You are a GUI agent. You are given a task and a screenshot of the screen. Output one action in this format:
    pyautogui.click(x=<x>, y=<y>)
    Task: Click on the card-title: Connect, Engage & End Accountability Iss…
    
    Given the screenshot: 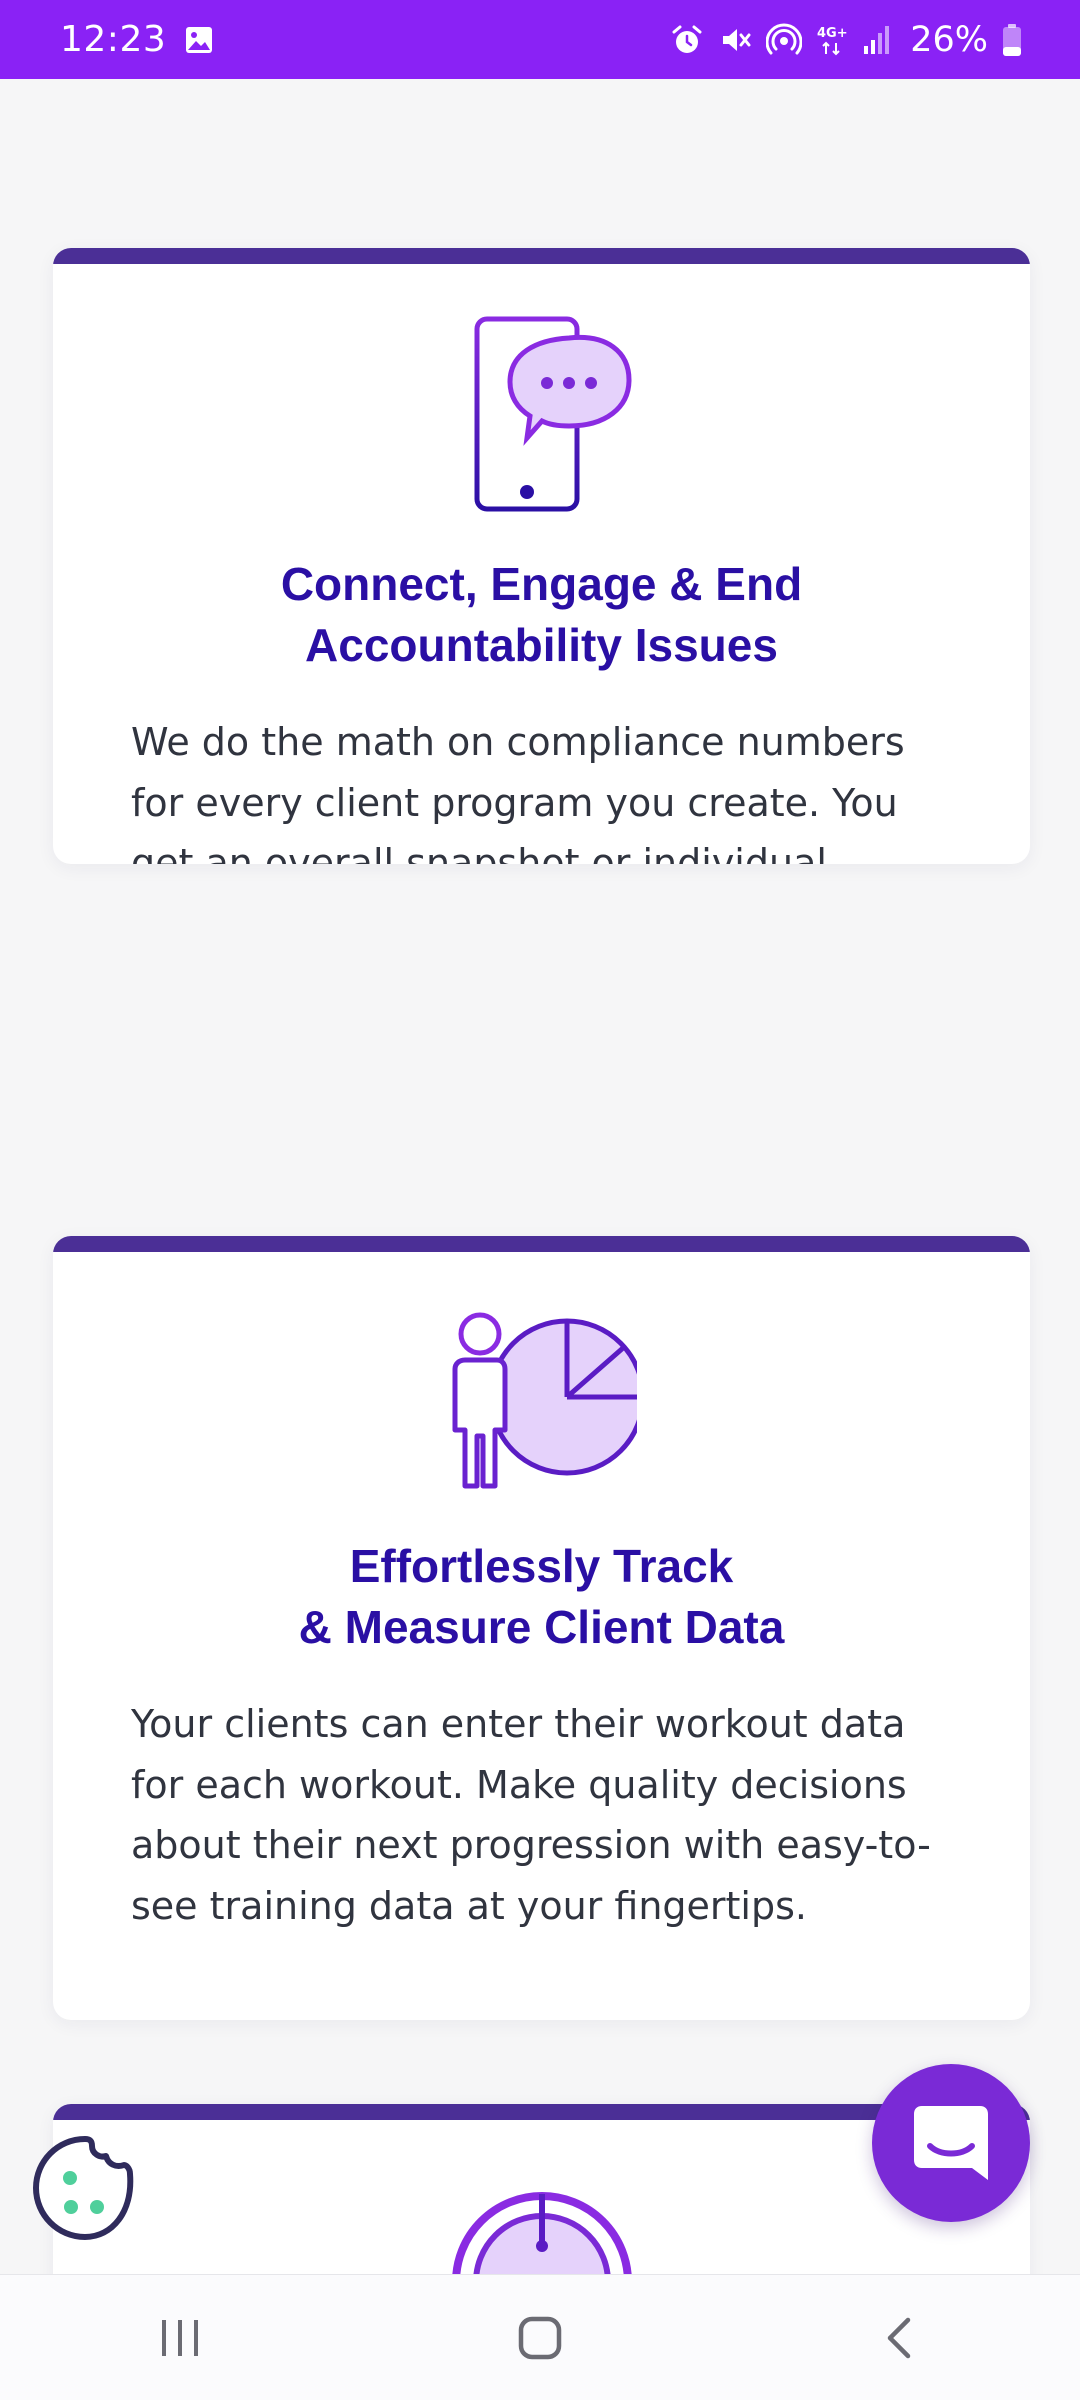 What is the action you would take?
    pyautogui.click(x=541, y=615)
    